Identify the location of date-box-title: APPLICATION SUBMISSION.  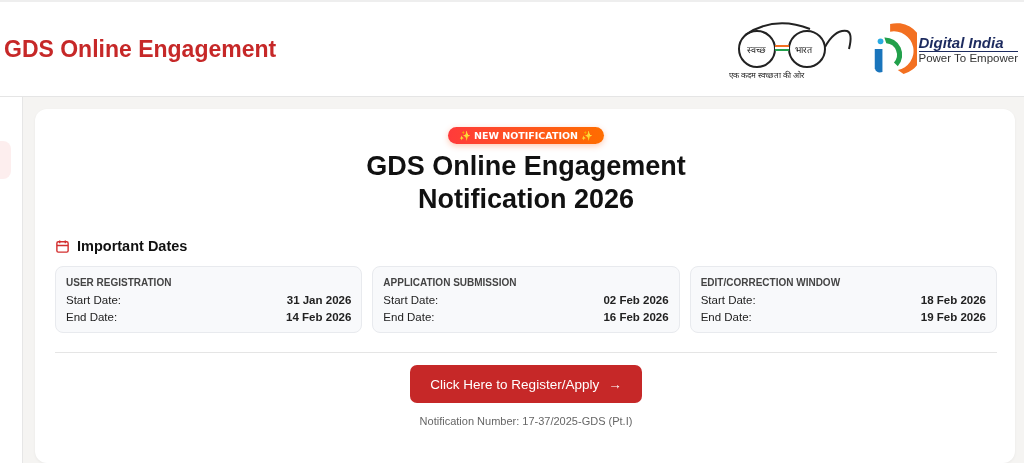
(450, 282).